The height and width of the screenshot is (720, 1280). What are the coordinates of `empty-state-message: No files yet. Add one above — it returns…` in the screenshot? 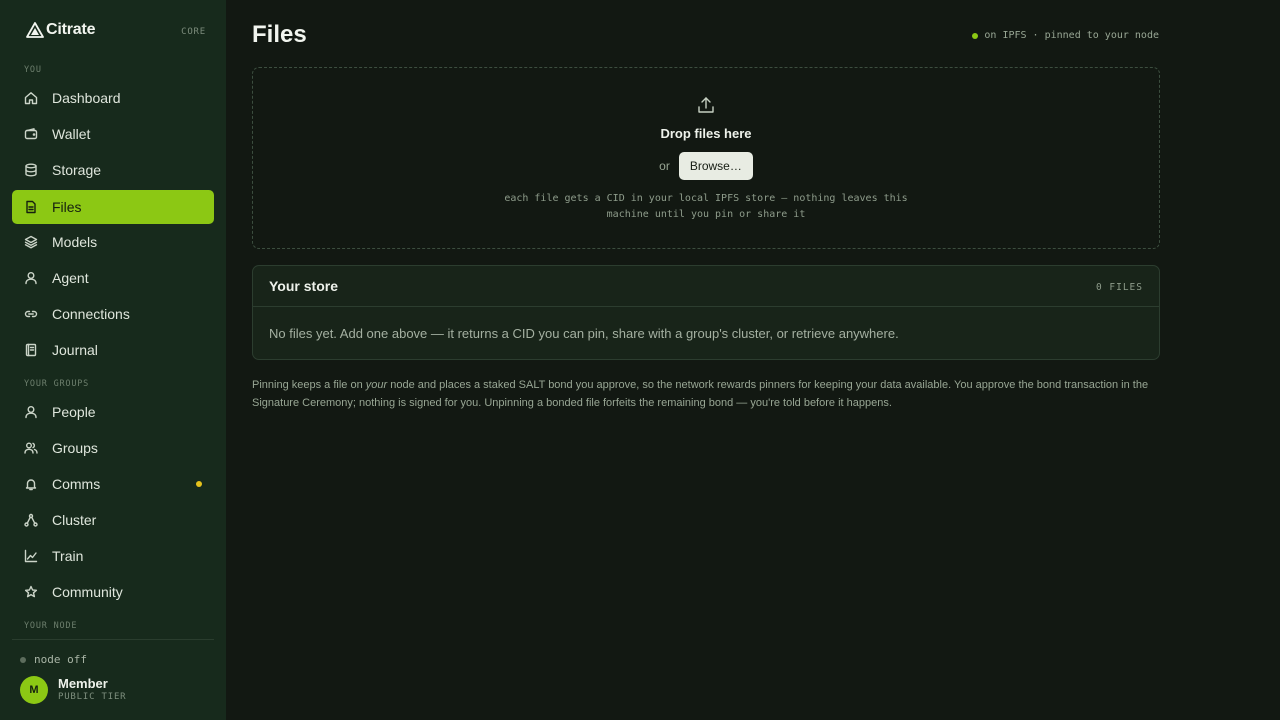 It's located at (584, 333).